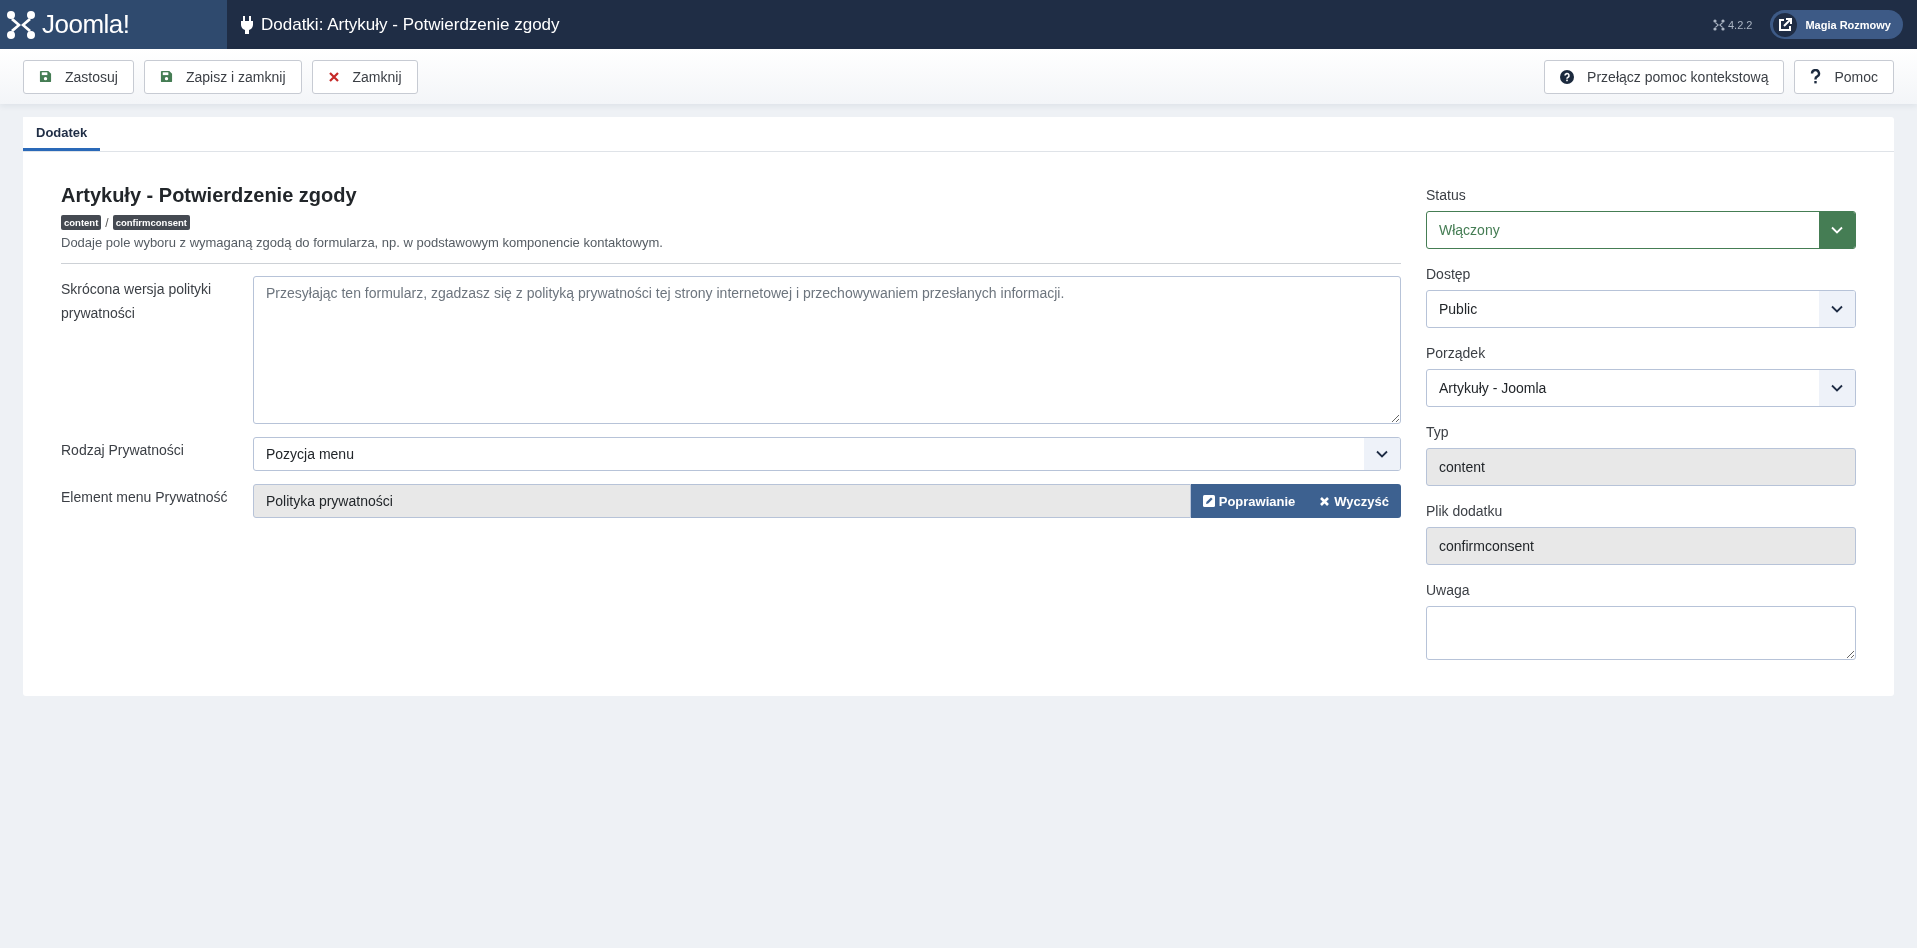 This screenshot has height=948, width=1917. What do you see at coordinates (1641, 230) in the screenshot?
I see `select-field: Włączony` at bounding box center [1641, 230].